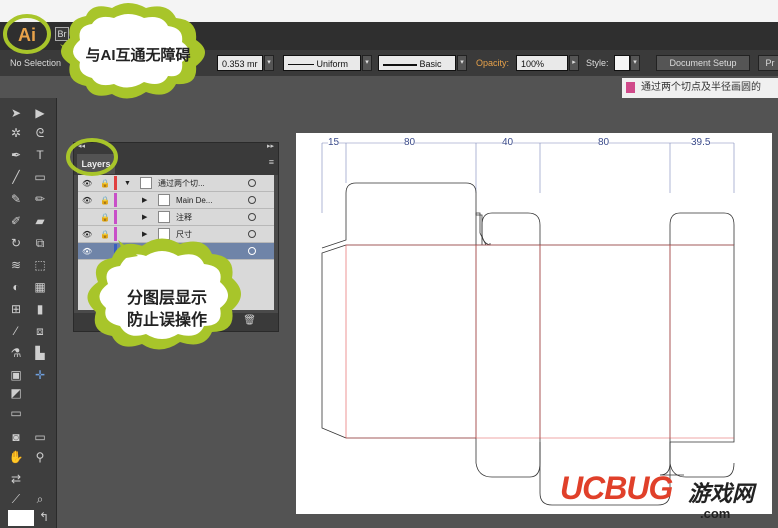 The width and height of the screenshot is (778, 528). Describe the element at coordinates (40, 309) in the screenshot. I see `gradient-tool-icon: ▮` at that location.